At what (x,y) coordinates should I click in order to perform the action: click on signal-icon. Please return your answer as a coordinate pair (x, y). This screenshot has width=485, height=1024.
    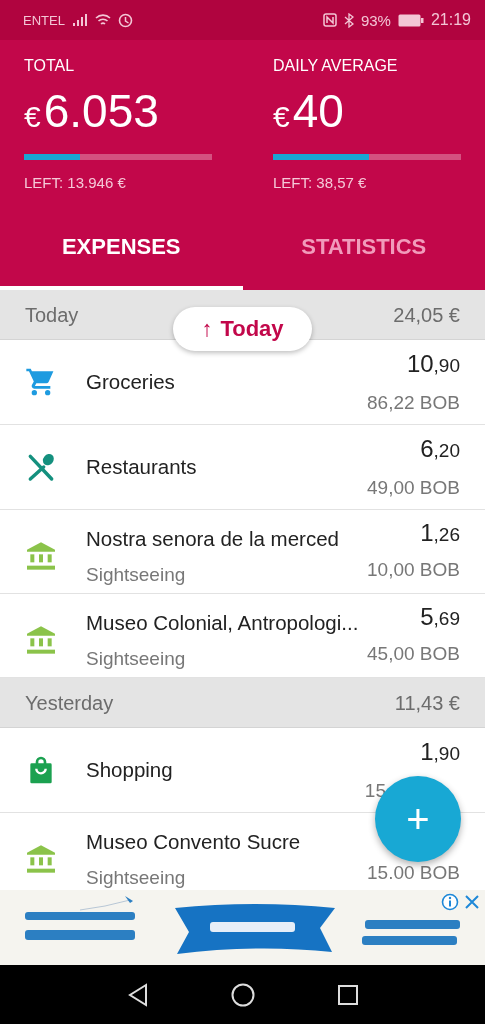
    Looking at the image, I should click on (79, 20).